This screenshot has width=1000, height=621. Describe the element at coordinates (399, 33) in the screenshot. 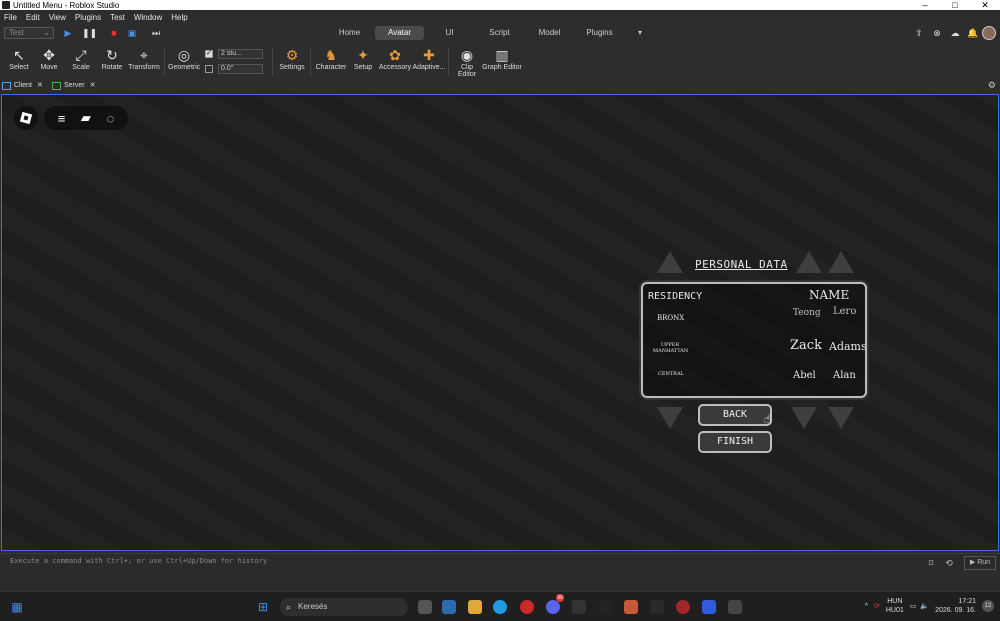

I see `tab-avatar: Avatar` at that location.